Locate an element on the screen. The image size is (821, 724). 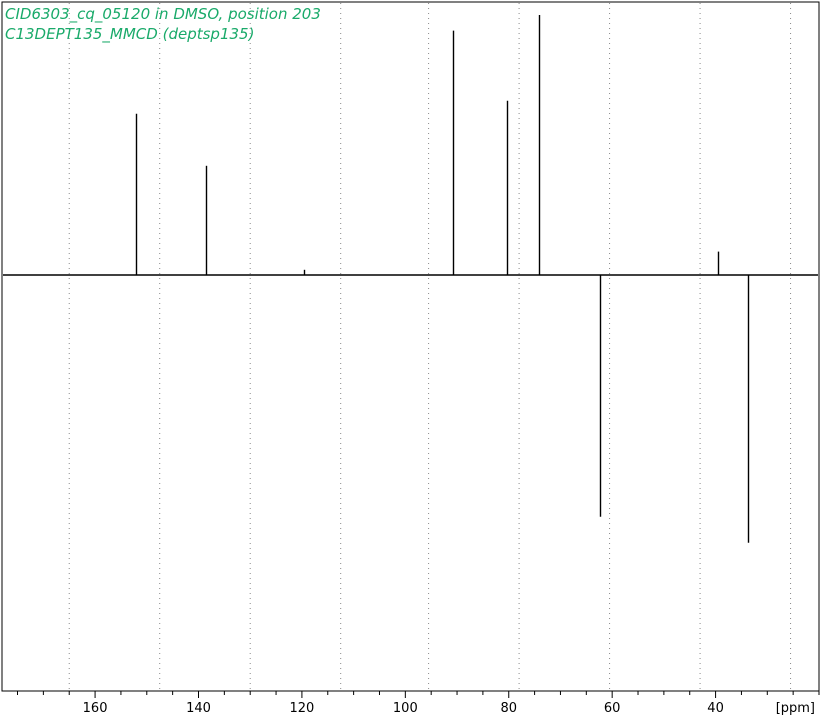
x-axis-label: [ppm] is located at coordinates (795, 708).